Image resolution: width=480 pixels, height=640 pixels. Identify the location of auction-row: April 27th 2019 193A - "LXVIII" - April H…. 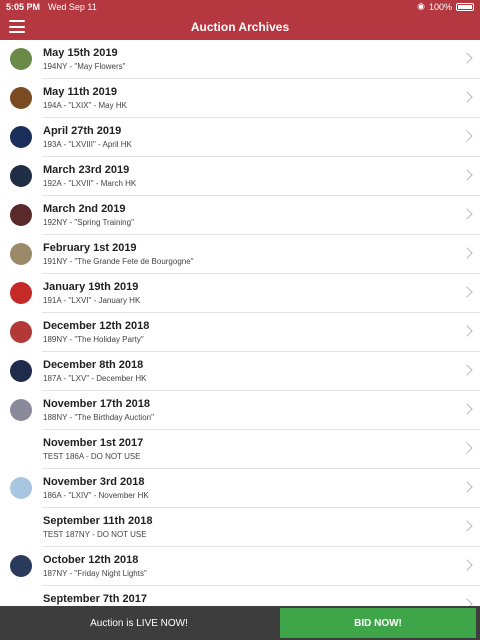
(240, 137).